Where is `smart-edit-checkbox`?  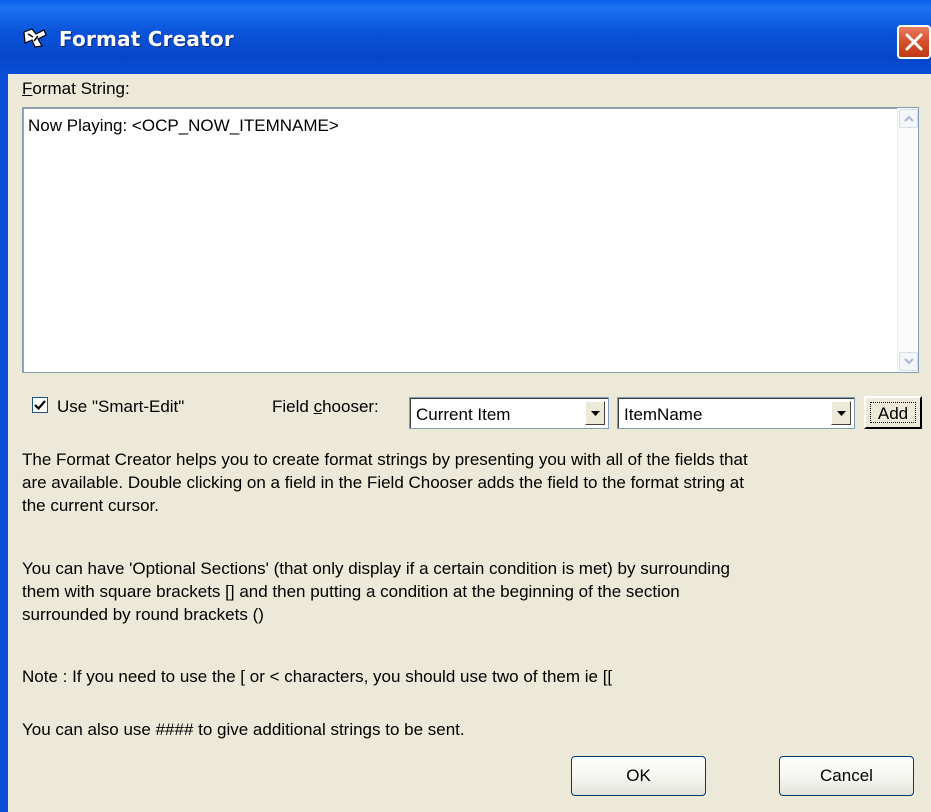 smart-edit-checkbox is located at coordinates (40, 405).